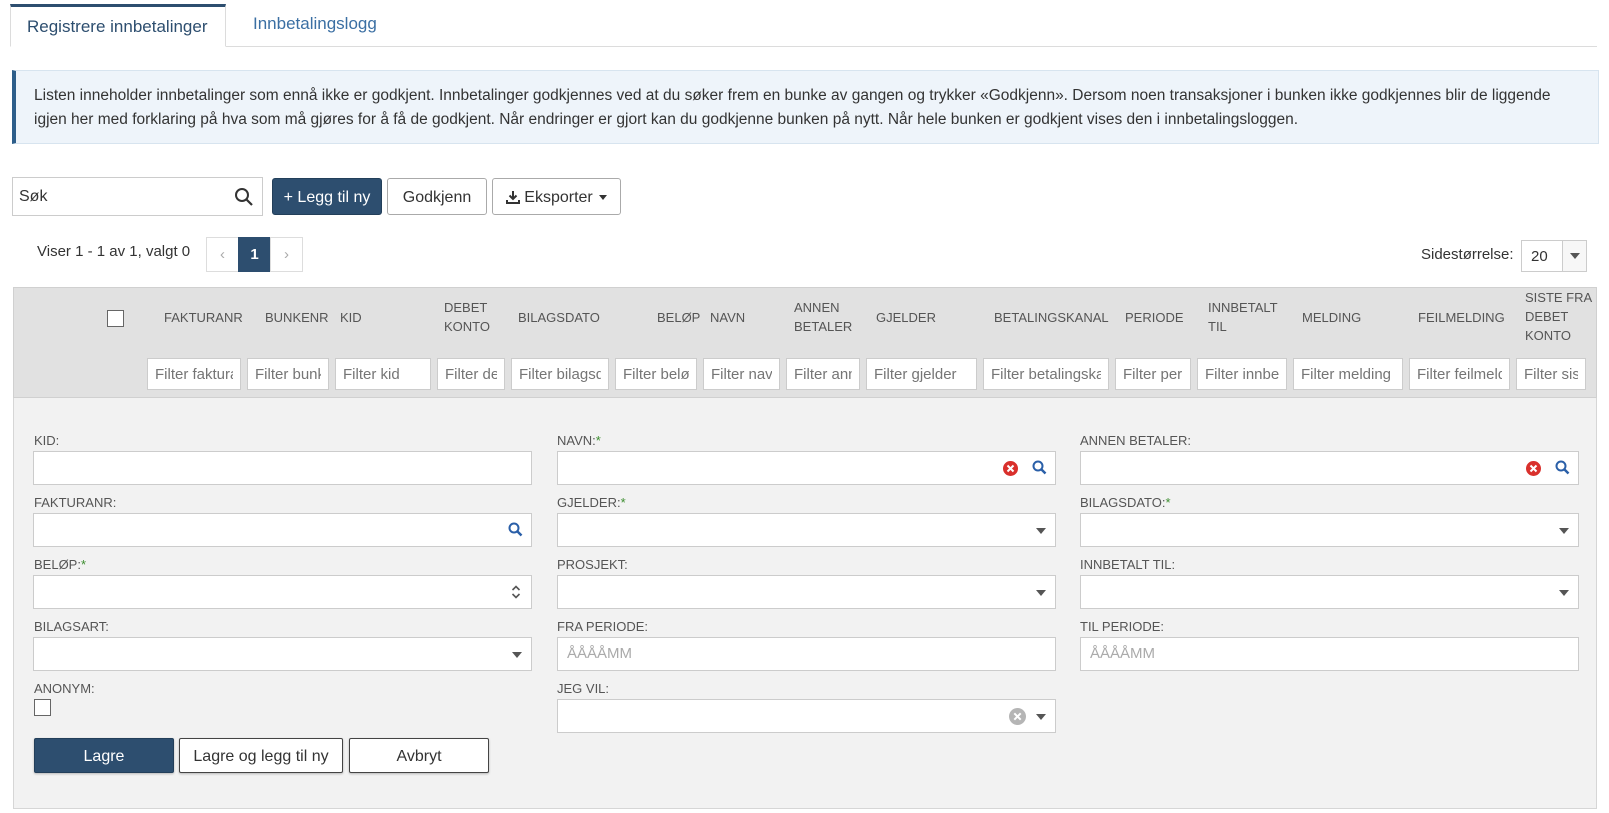 The width and height of the screenshot is (1609, 813). What do you see at coordinates (1329, 592) in the screenshot?
I see `innbetalt-til-select` at bounding box center [1329, 592].